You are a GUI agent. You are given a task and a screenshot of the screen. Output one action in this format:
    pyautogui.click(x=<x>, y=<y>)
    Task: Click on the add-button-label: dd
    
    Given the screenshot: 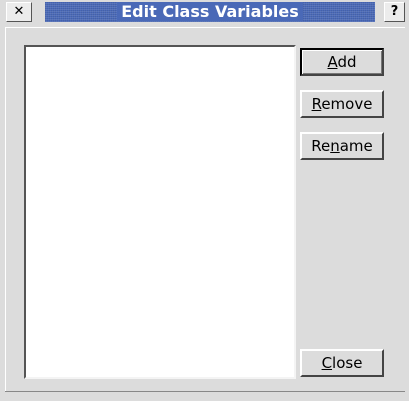 What is the action you would take?
    pyautogui.click(x=347, y=62)
    